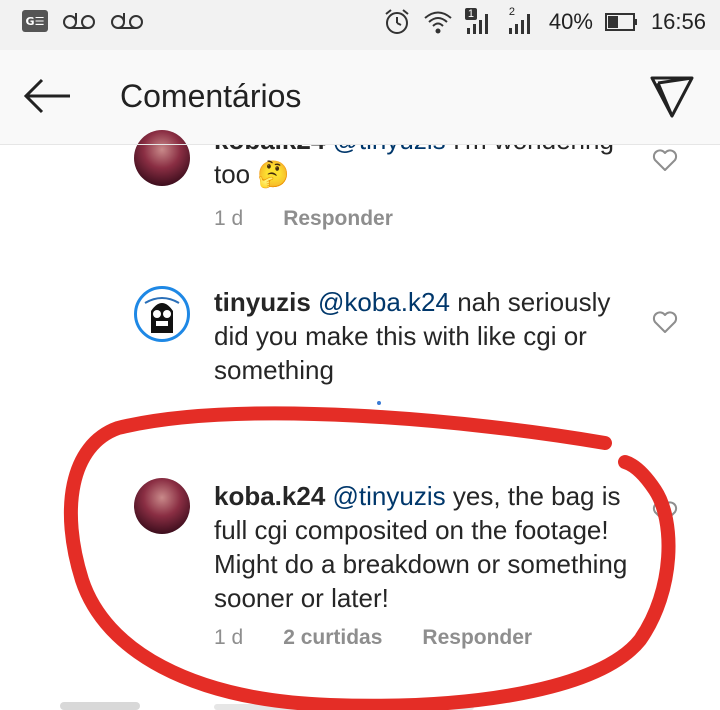  Describe the element at coordinates (360, 25) in the screenshot. I see `status-bar: G☰ 1 2 40% 16:56` at that location.